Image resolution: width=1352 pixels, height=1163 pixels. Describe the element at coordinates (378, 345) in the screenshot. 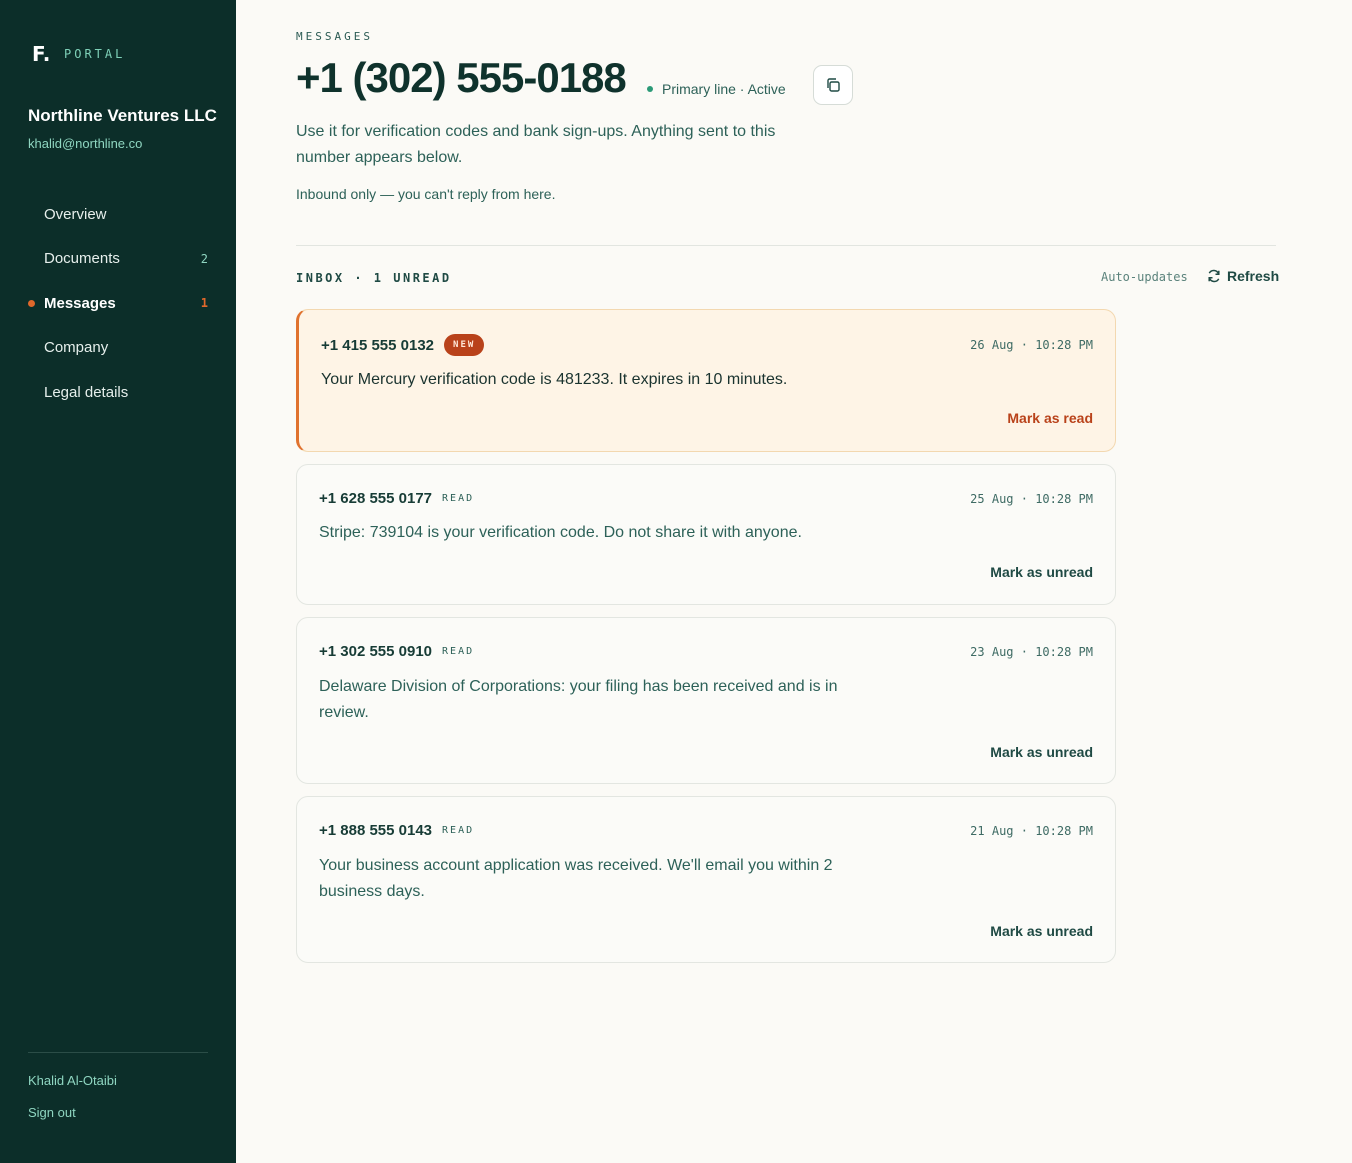

I see `message-sender: +1 415 555 0132` at that location.